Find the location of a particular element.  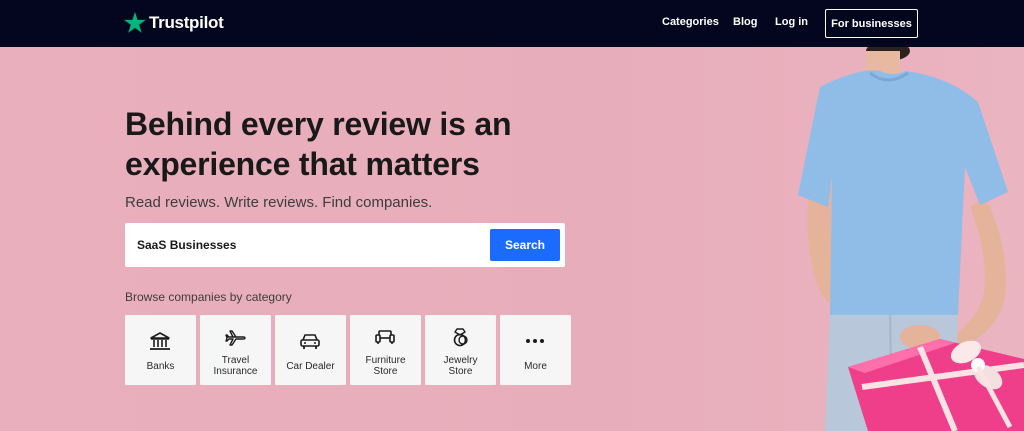

category-label-line-1: Travel is located at coordinates (235, 360).